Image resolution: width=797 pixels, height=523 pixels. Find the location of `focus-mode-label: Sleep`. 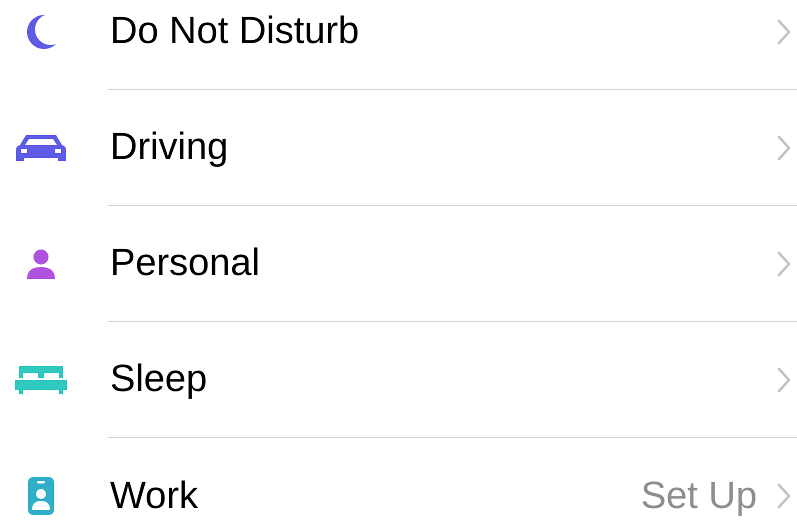

focus-mode-label: Sleep is located at coordinates (442, 379).